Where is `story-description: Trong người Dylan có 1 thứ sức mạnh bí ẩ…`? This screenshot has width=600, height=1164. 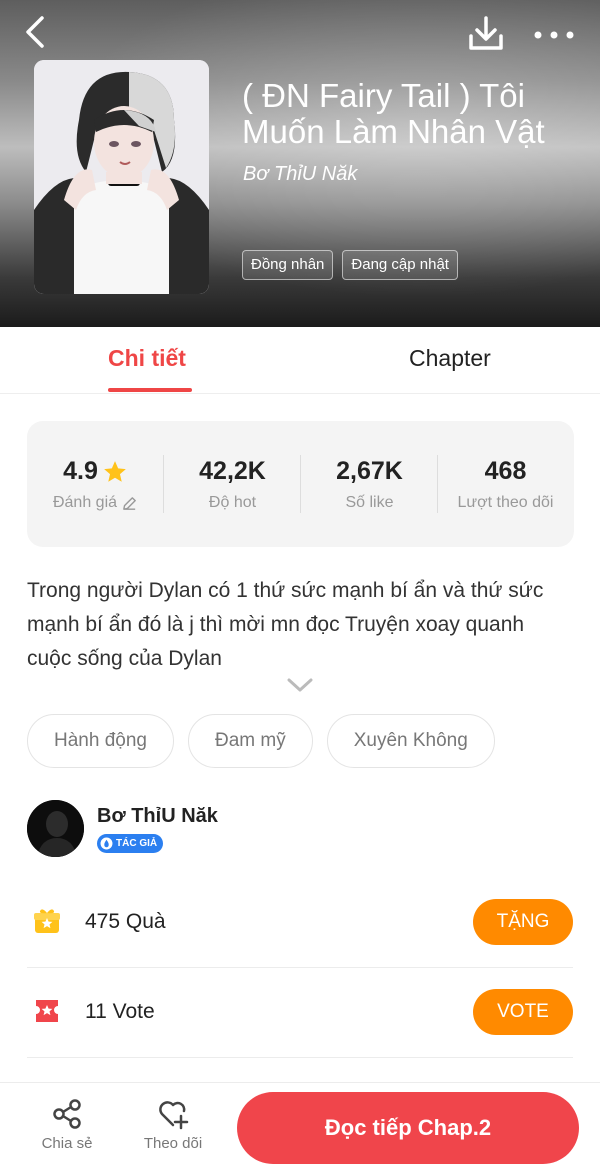
story-description: Trong người Dylan có 1 thứ sức mạnh bí ẩ… is located at coordinates (285, 624).